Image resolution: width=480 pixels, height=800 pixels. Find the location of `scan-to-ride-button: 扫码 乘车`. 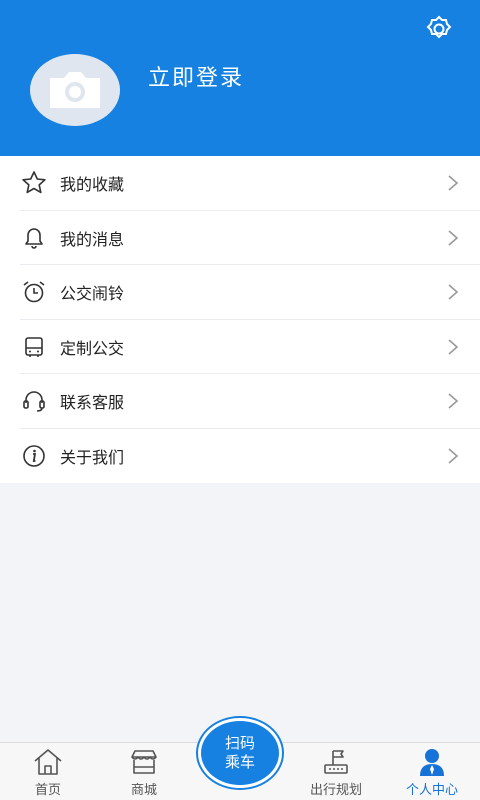

scan-to-ride-button: 扫码 乘车 is located at coordinates (240, 753).